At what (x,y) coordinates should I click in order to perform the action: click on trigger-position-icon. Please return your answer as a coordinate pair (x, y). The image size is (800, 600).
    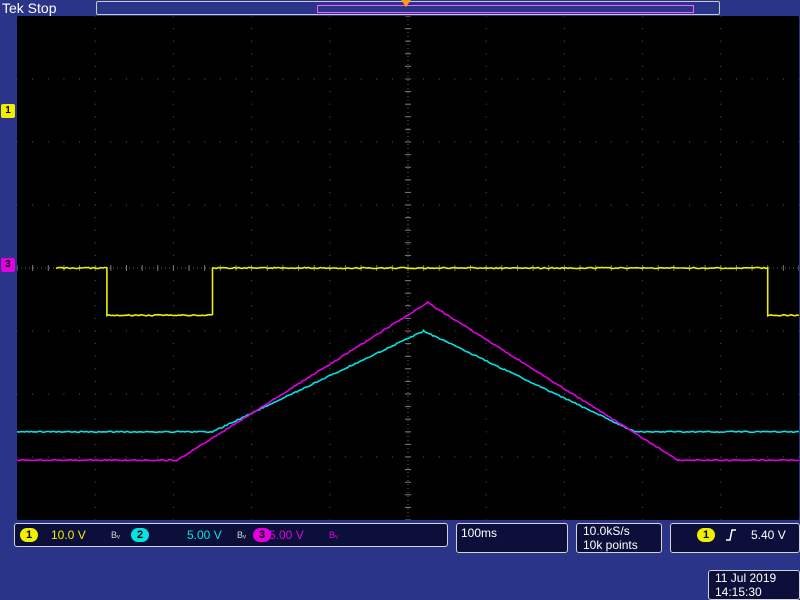
    Looking at the image, I should click on (406, 3).